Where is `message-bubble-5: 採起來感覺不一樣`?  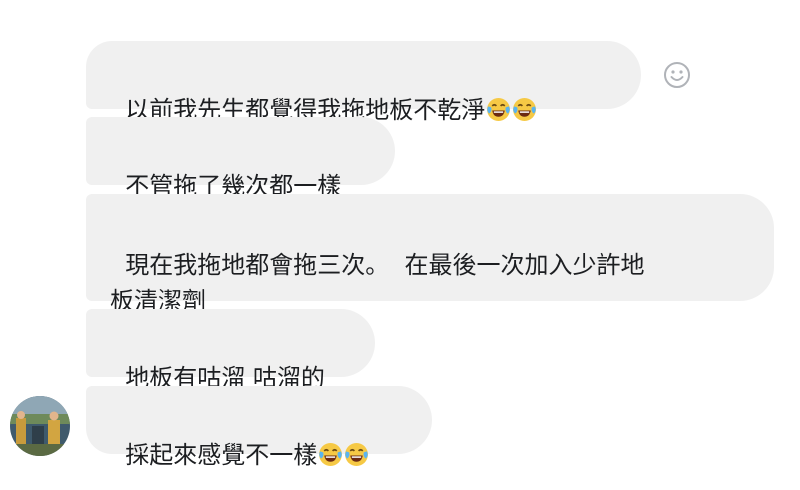 message-bubble-5: 採起來感覺不一樣 is located at coordinates (259, 427).